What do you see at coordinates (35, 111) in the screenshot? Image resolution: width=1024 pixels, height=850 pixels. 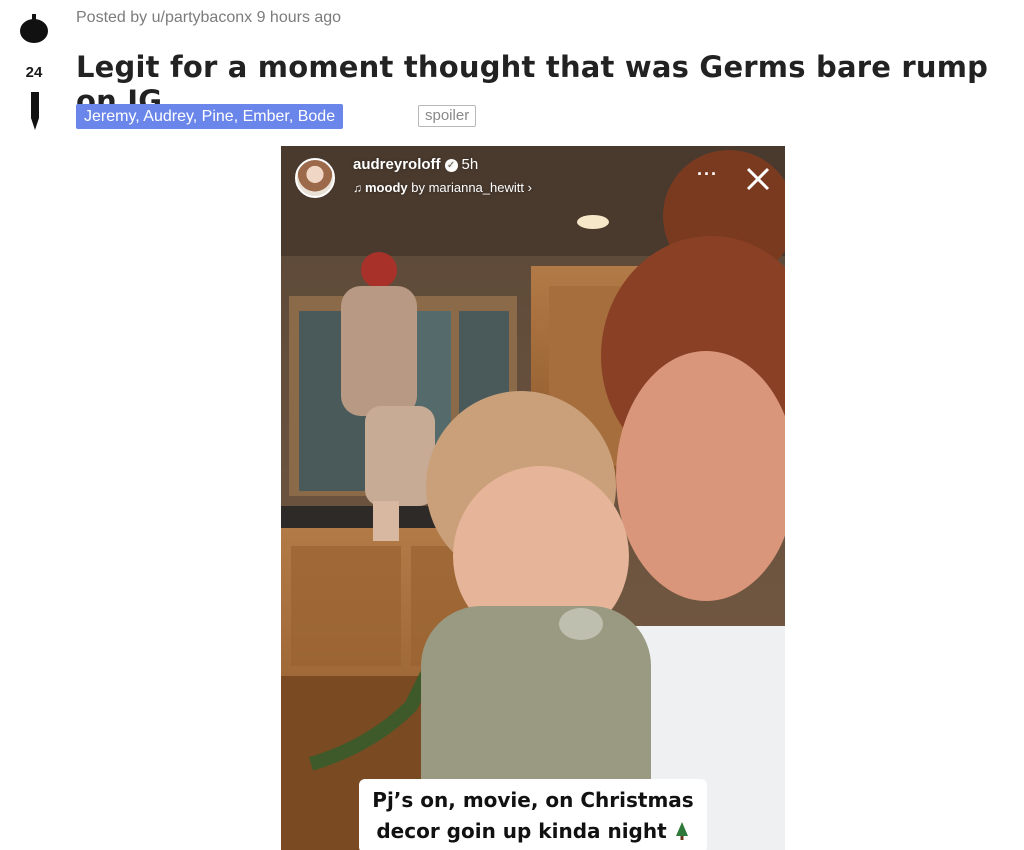 I see `downvote-icon` at bounding box center [35, 111].